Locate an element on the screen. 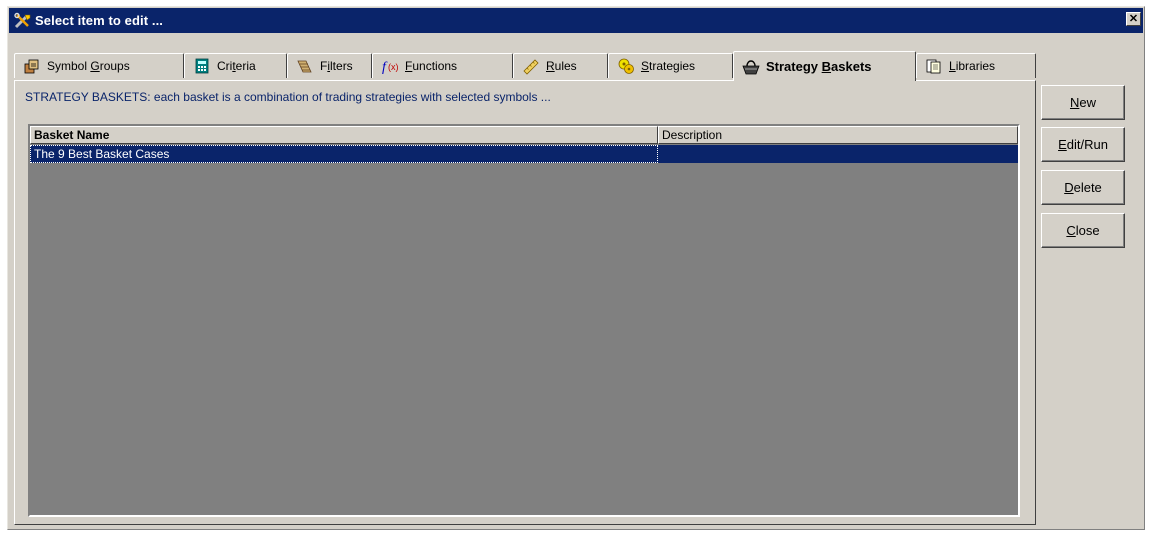  close-icon: ✕ is located at coordinates (1133, 18).